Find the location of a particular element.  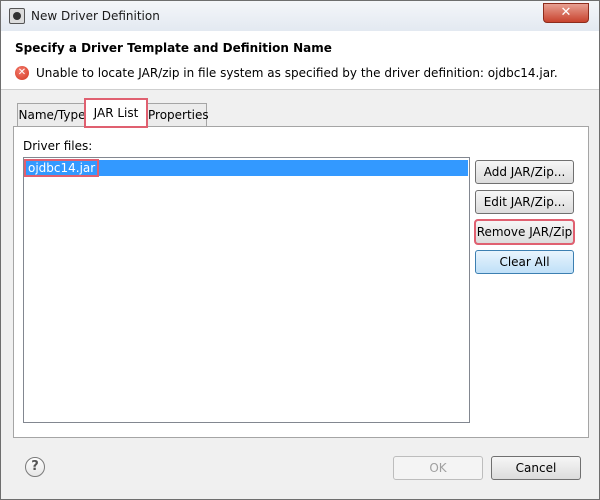

remove-jar-button: Remove JAR/Zip is located at coordinates (524, 232).